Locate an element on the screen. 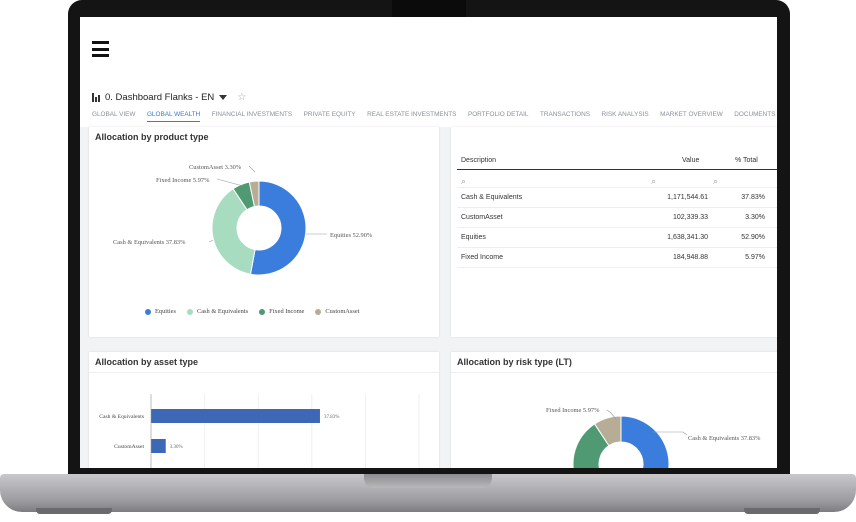 The image size is (856, 522). pie-data-label: Equities 52.90% is located at coordinates (351, 235).